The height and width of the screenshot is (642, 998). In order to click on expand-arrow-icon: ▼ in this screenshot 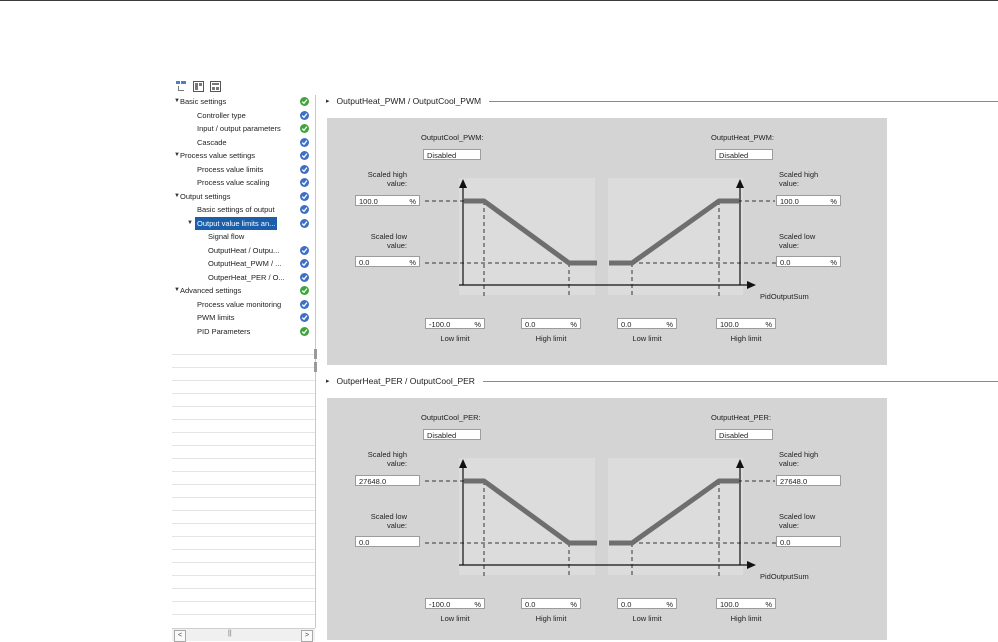, I will do `click(190, 223)`.